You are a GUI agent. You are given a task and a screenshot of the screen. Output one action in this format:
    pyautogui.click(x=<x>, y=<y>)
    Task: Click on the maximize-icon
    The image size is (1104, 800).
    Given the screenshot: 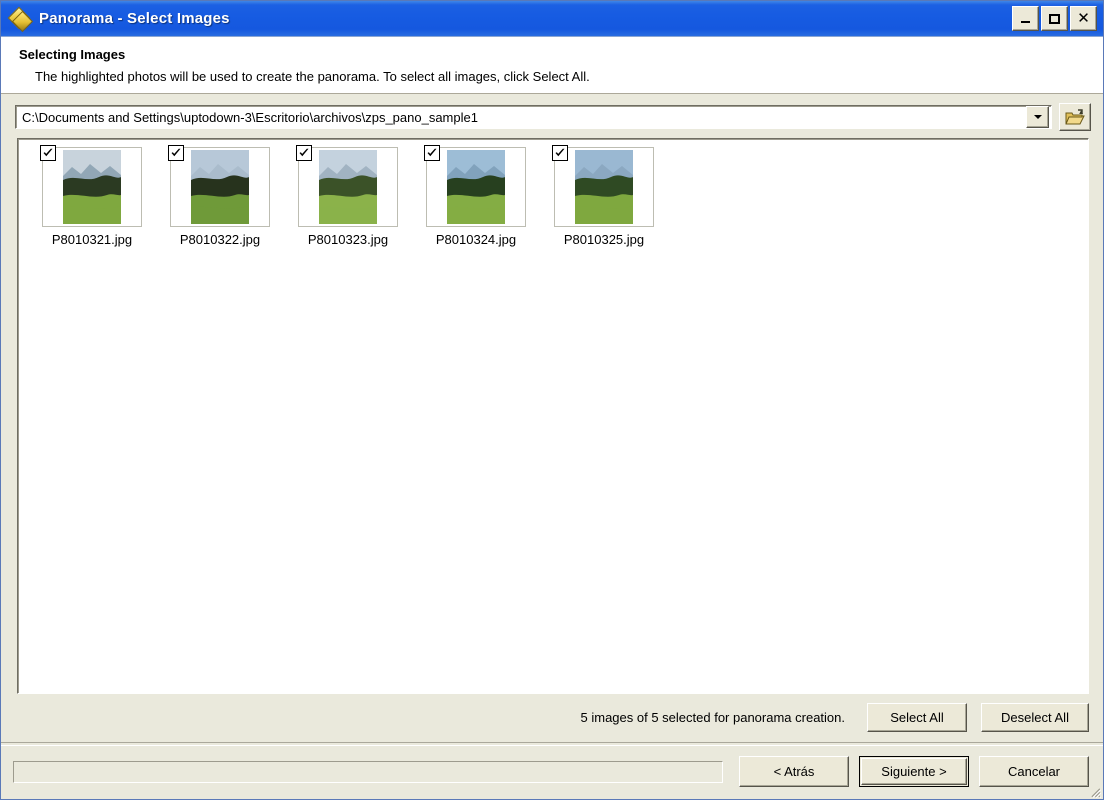 What is the action you would take?
    pyautogui.click(x=1054, y=18)
    